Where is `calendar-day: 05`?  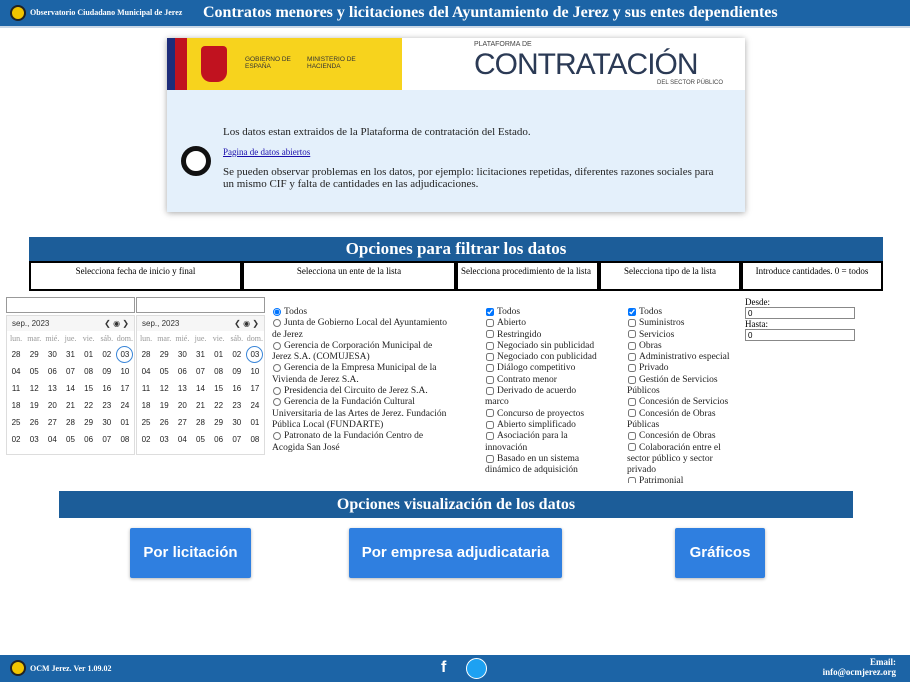
calendar-day: 05 is located at coordinates (200, 439).